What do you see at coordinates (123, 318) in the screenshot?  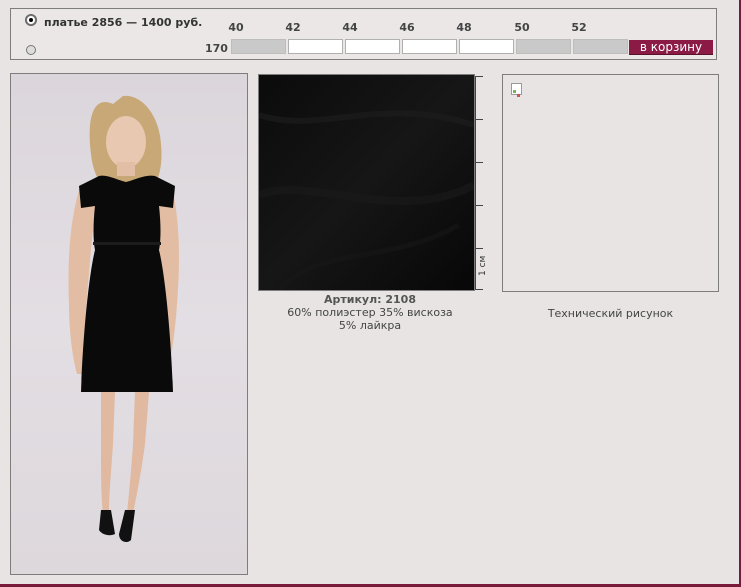 I see `dress-model-image` at bounding box center [123, 318].